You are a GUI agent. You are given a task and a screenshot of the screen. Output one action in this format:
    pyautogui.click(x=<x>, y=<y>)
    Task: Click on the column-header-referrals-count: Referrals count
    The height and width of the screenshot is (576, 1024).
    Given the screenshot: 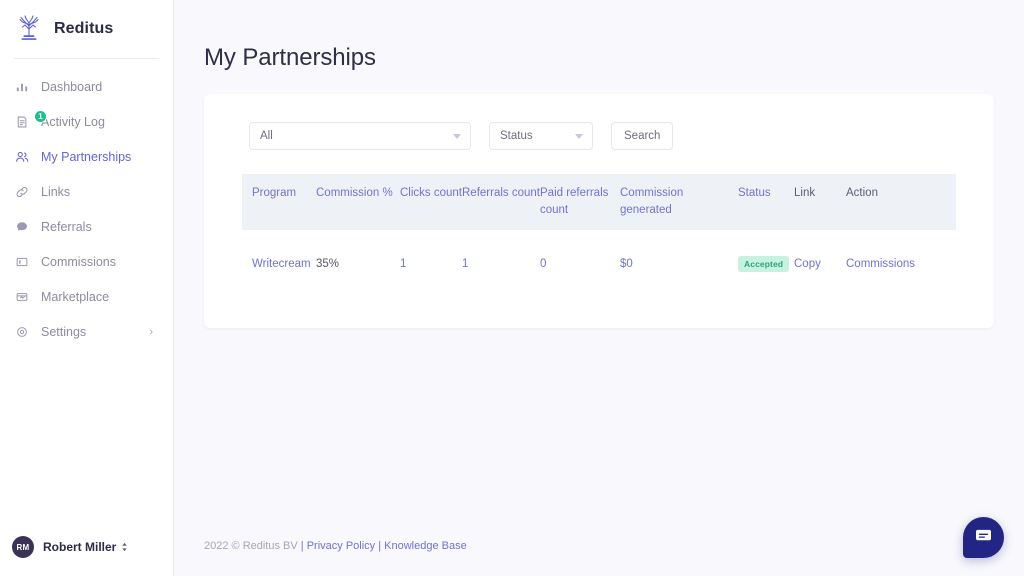 What is the action you would take?
    pyautogui.click(x=501, y=202)
    